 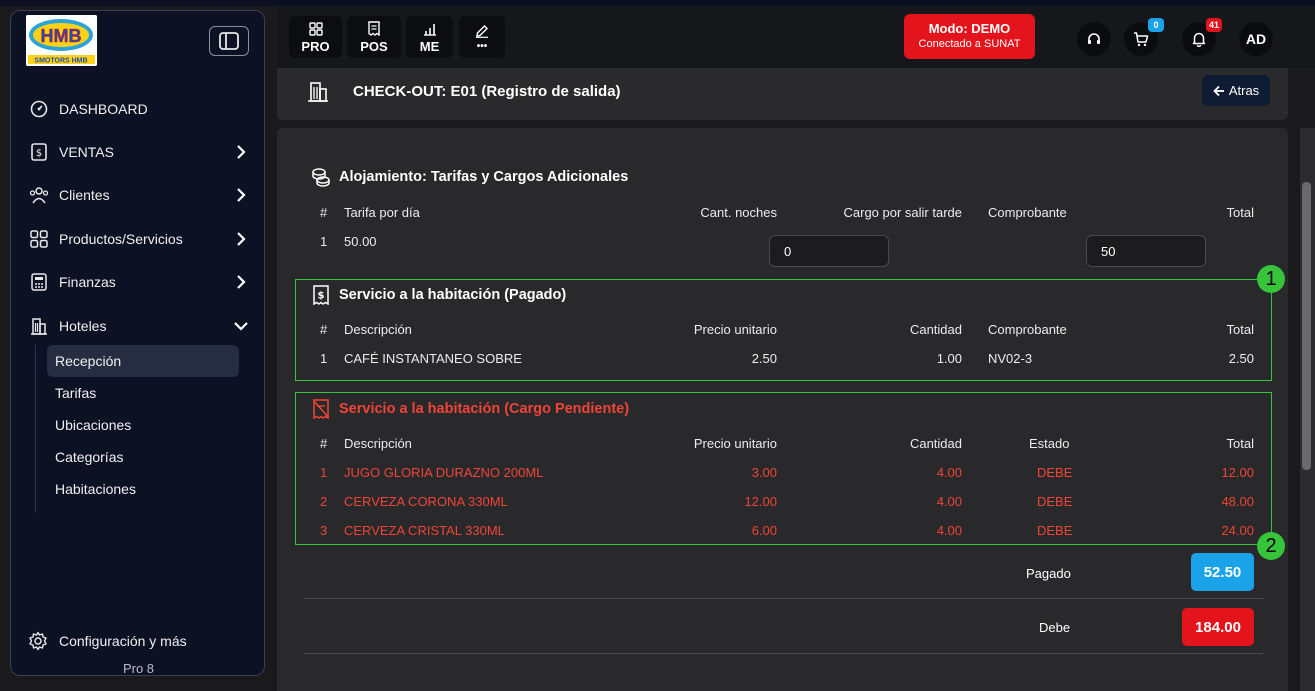 What do you see at coordinates (764, 358) in the screenshot?
I see `row-unit-price: 2.50` at bounding box center [764, 358].